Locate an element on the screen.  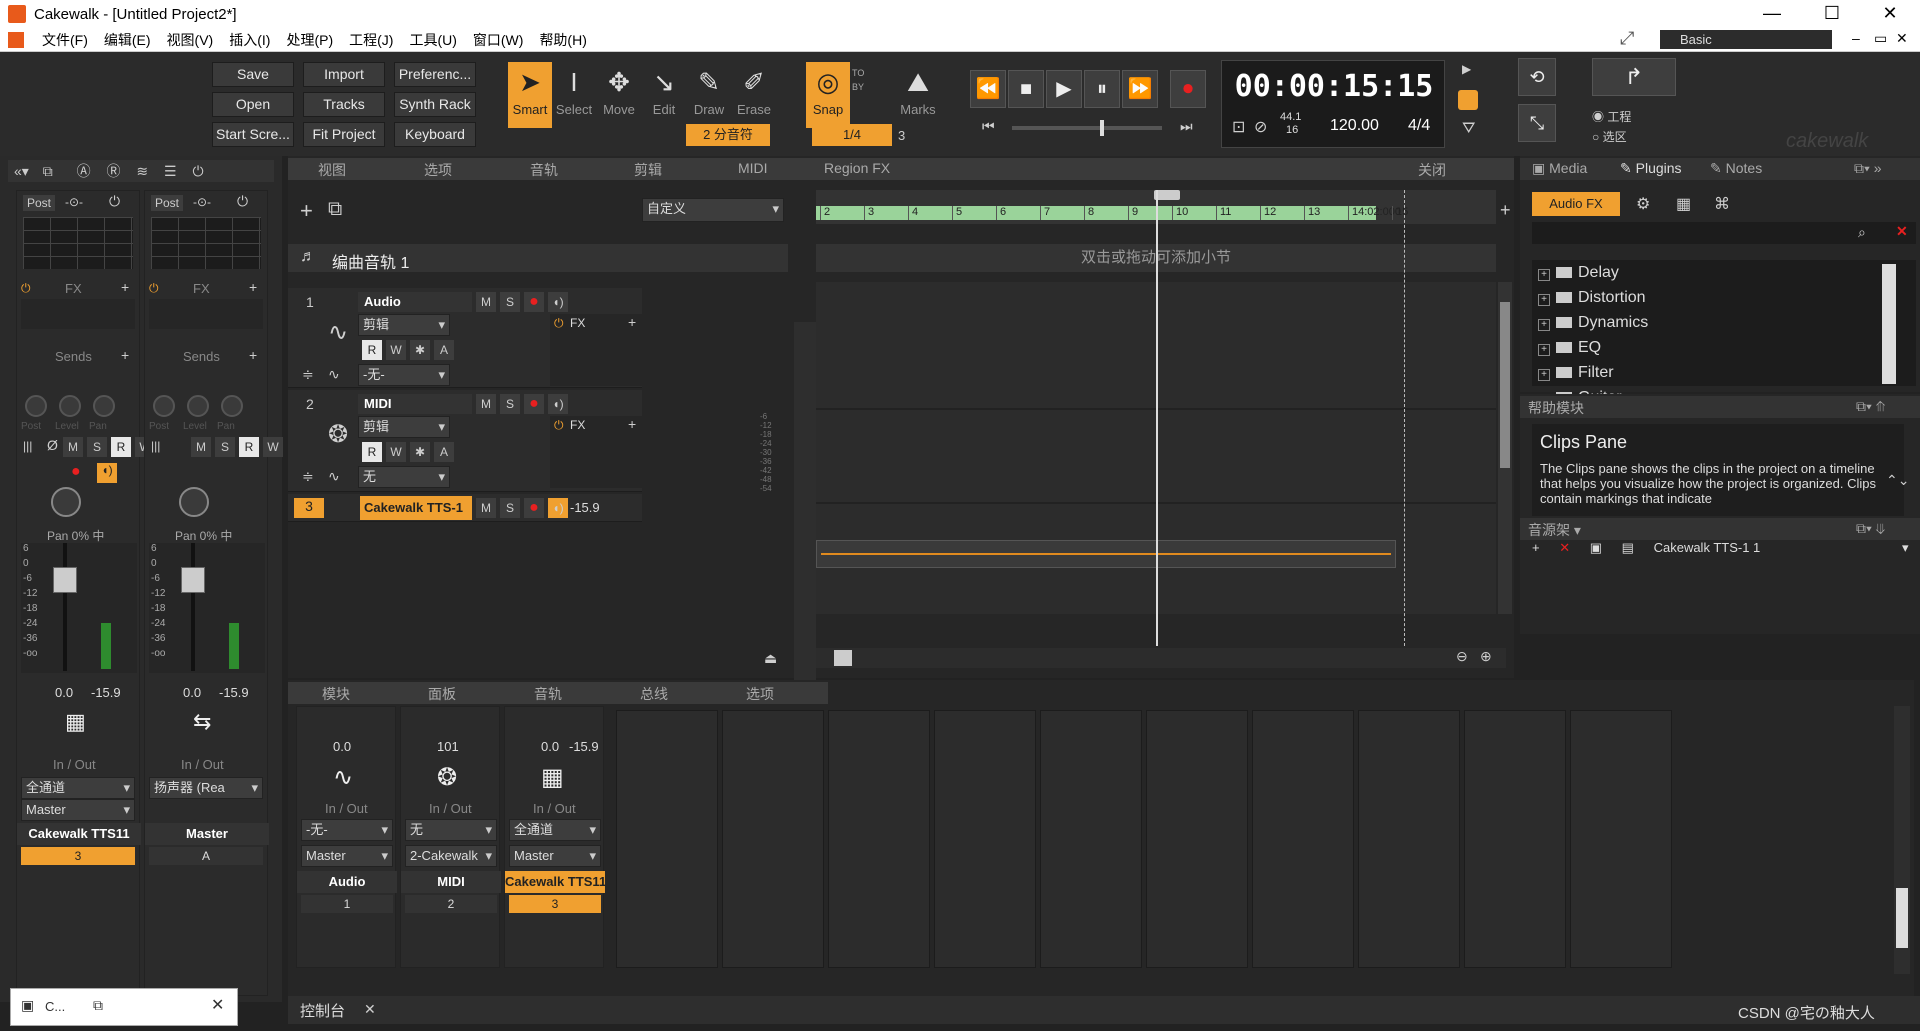
save-button: Save is located at coordinates (253, 74).